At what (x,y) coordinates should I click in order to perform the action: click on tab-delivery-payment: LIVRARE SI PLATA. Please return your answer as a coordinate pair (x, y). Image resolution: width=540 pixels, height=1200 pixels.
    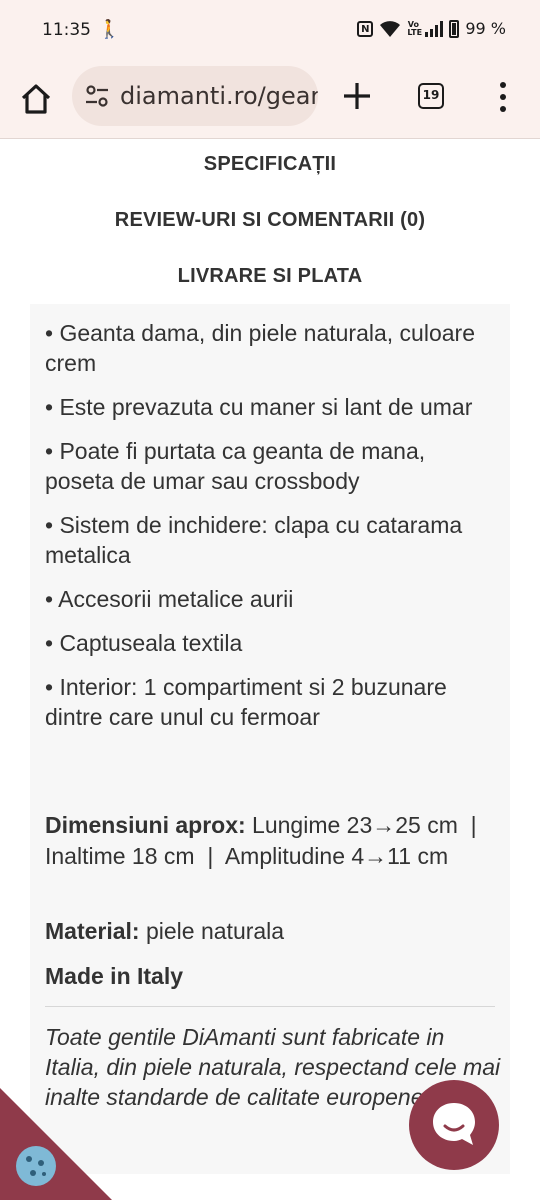
    Looking at the image, I should click on (270, 276).